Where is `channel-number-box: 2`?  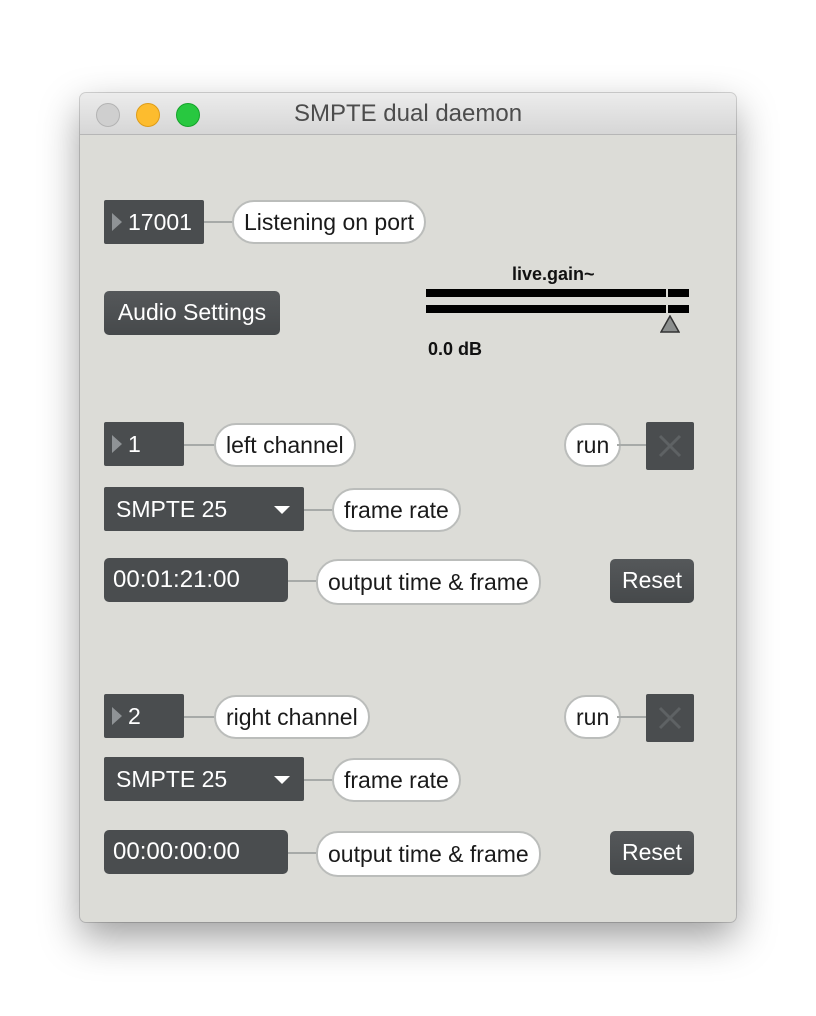 channel-number-box: 2 is located at coordinates (144, 716).